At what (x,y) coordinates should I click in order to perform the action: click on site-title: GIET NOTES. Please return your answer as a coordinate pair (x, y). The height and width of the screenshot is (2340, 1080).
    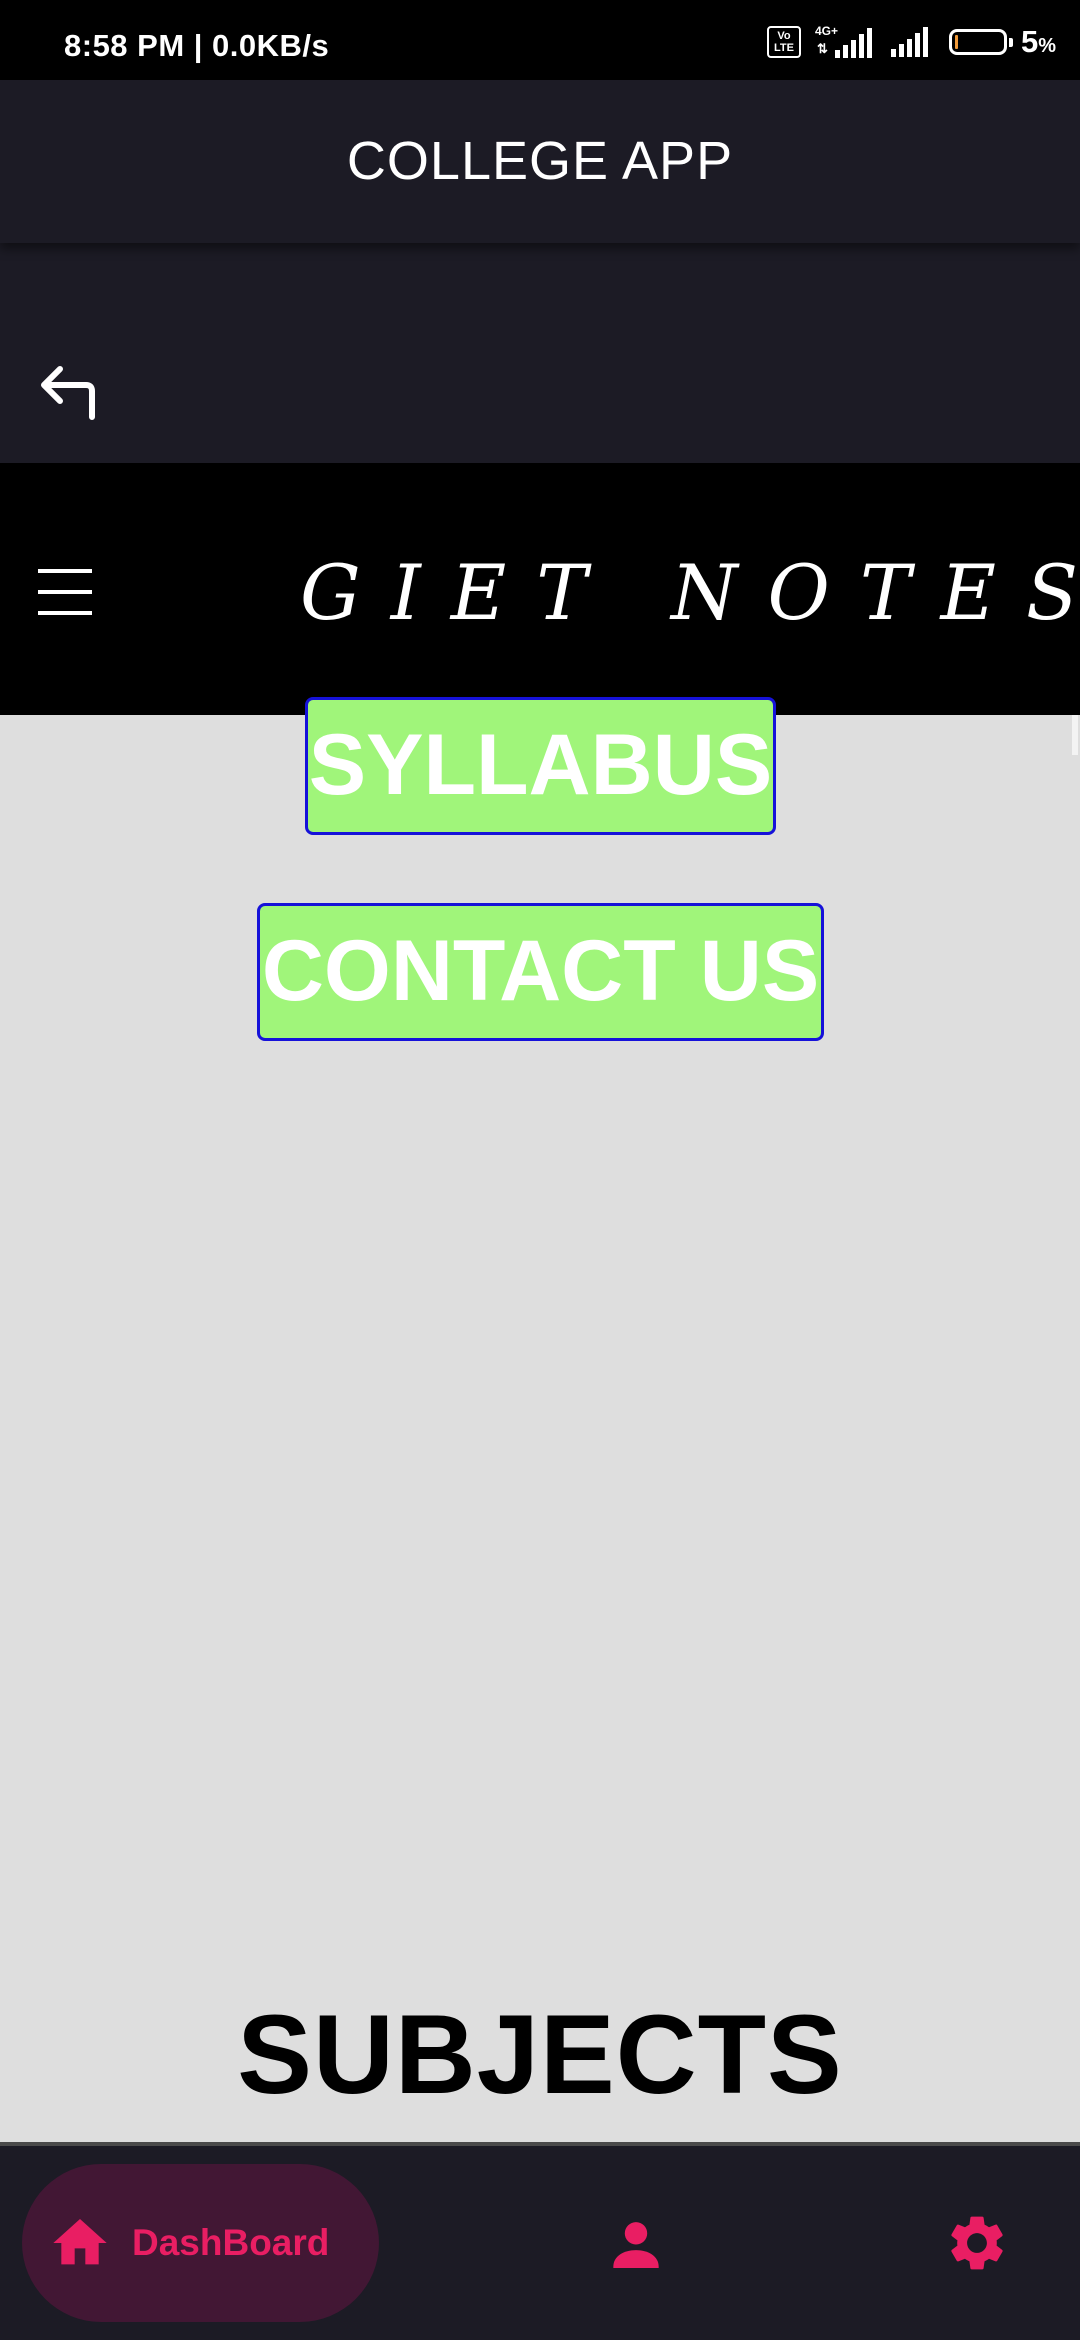
    Looking at the image, I should click on (690, 592).